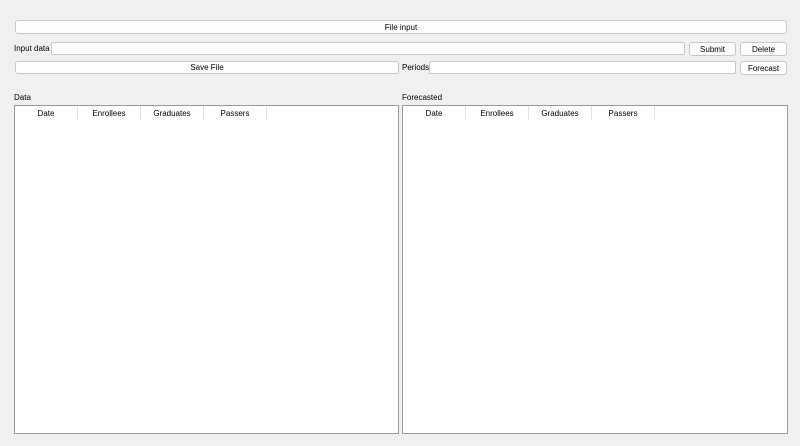 This screenshot has width=800, height=446. What do you see at coordinates (416, 67) in the screenshot?
I see `periods-label: Periods` at bounding box center [416, 67].